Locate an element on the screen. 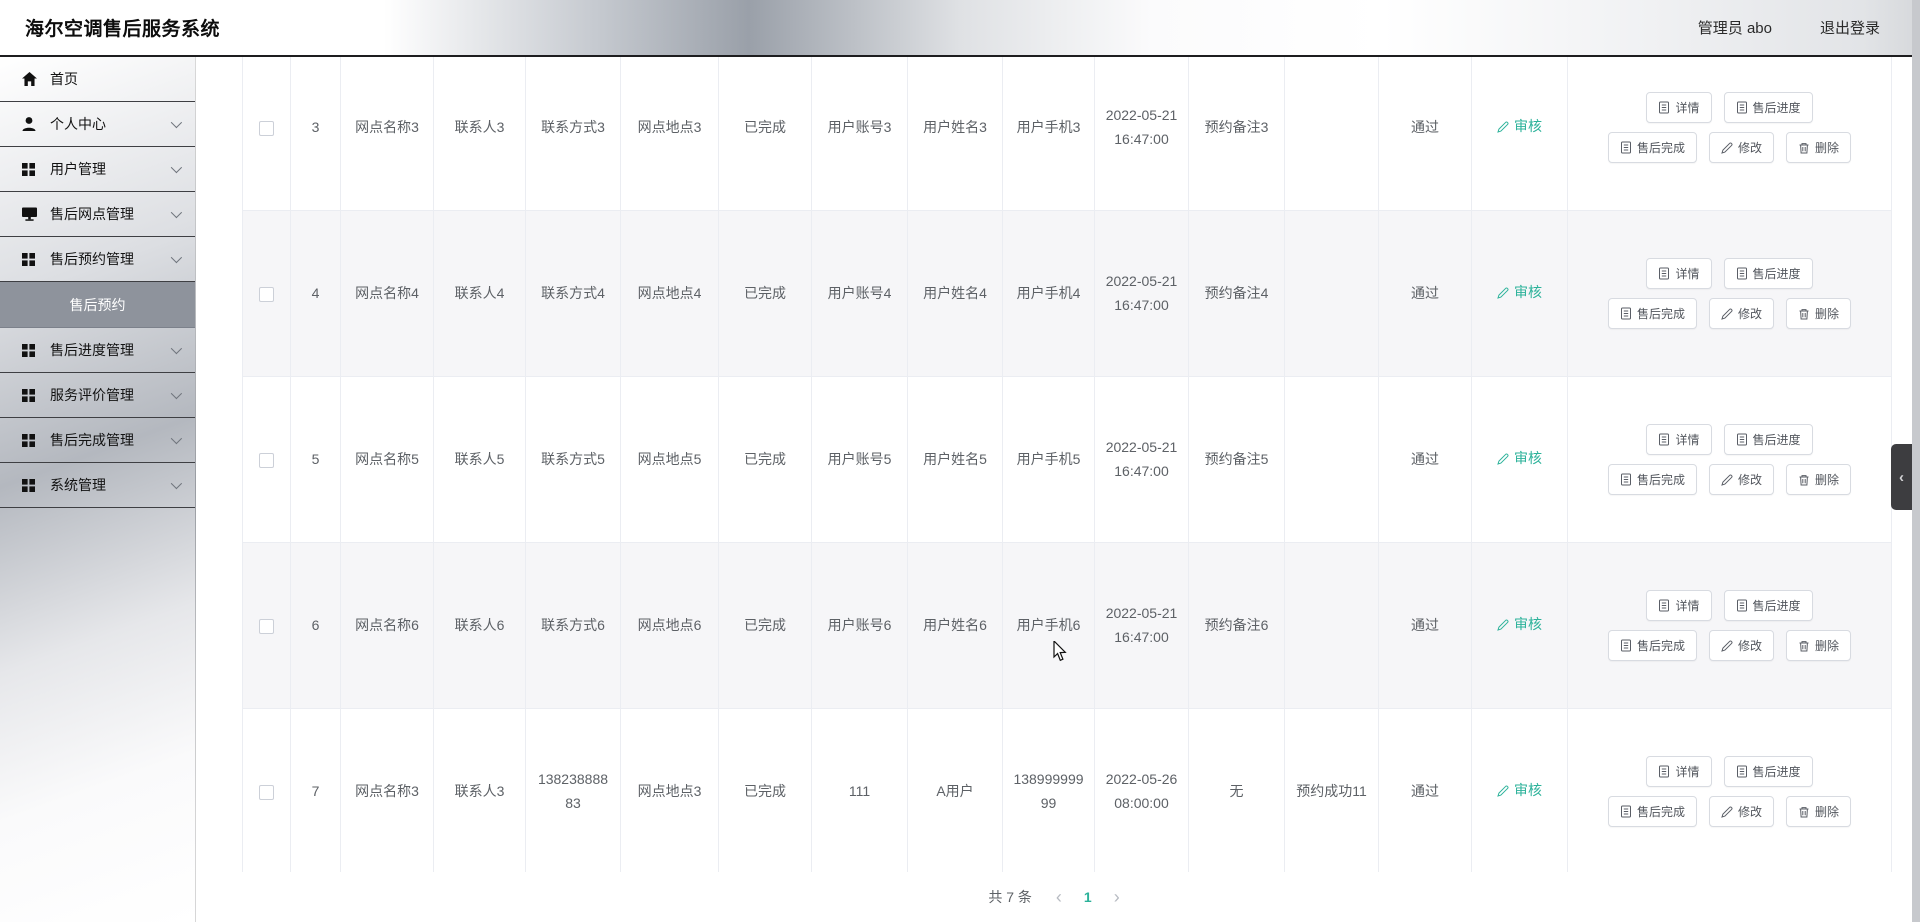 The height and width of the screenshot is (922, 1920). cell-actions: 详情 售后进度 售后完成 修改 删除 is located at coordinates (1729, 625).